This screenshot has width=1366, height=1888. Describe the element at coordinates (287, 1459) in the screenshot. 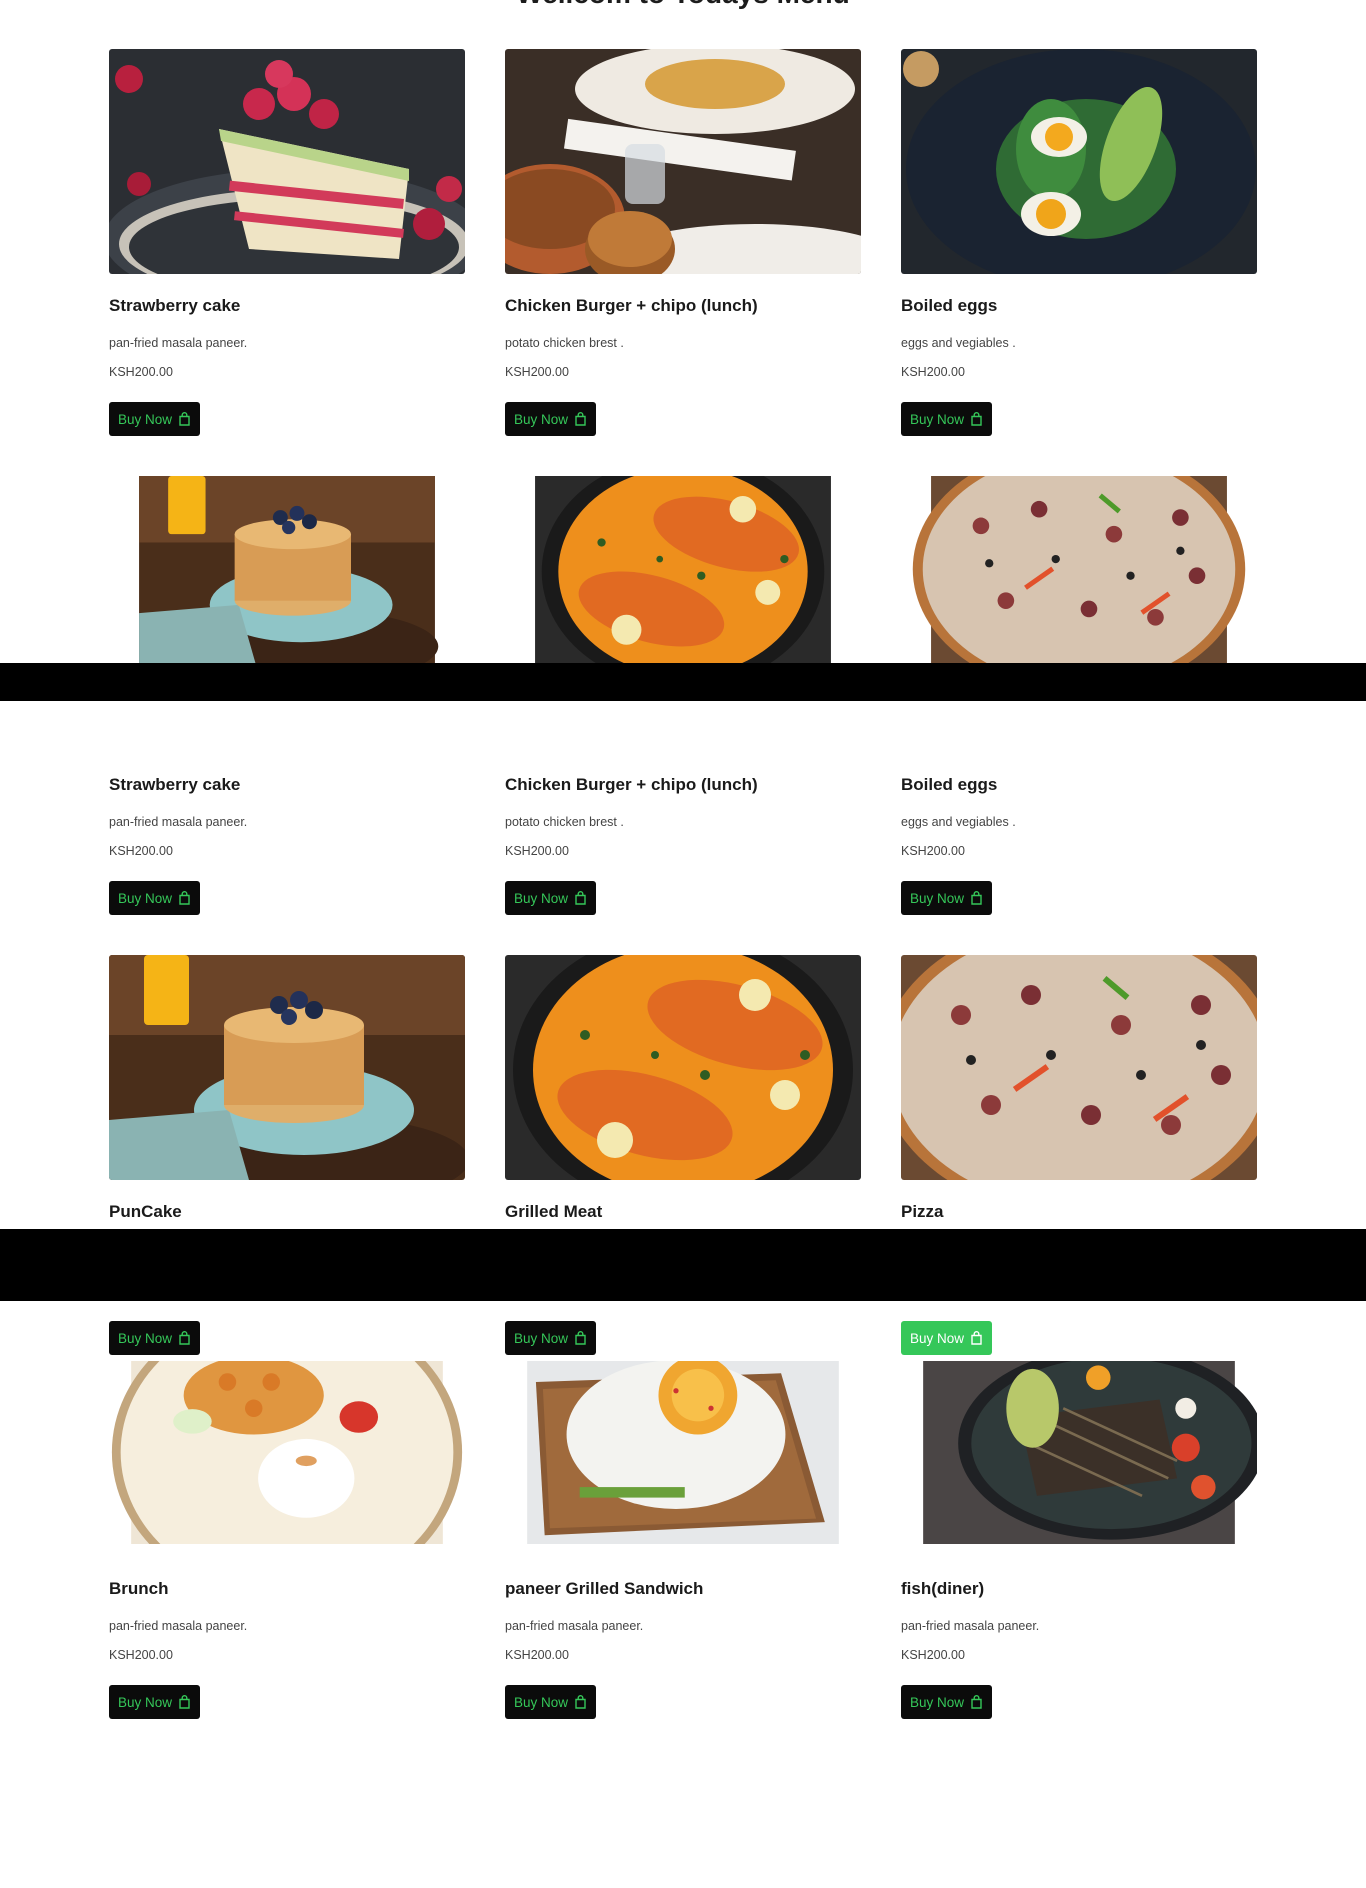

I see `brunch-image` at that location.